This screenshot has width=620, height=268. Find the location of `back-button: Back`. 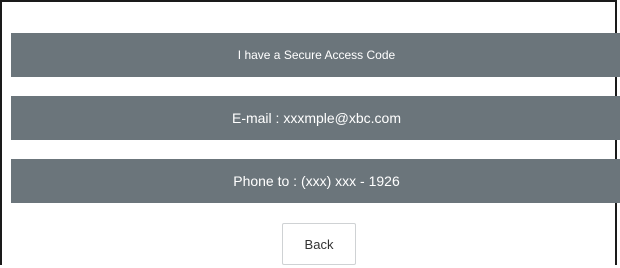

back-button: Back is located at coordinates (319, 244).